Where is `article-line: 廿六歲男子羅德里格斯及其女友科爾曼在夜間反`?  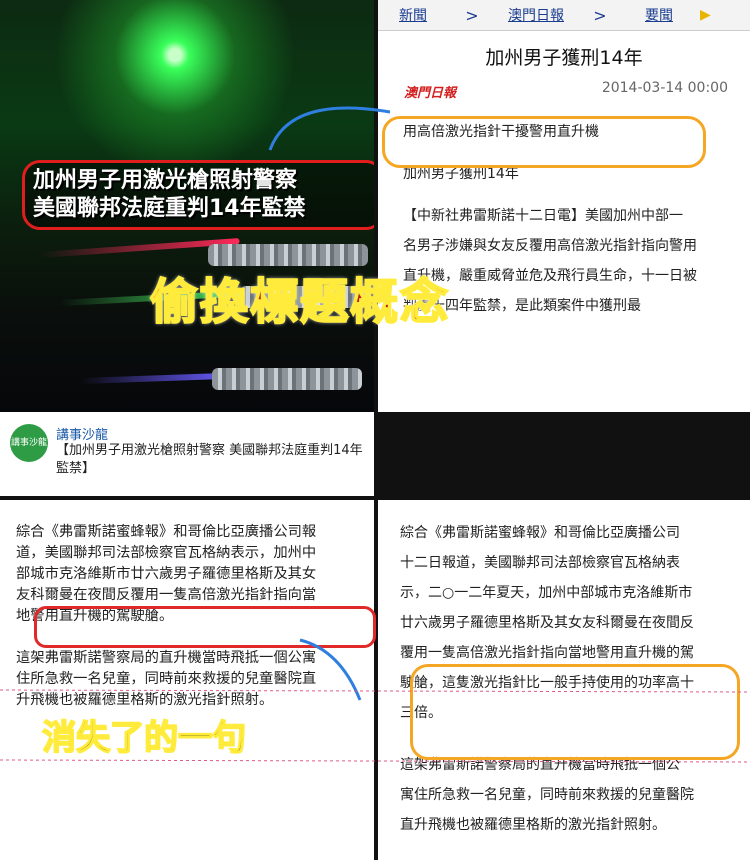 article-line: 廿六歲男子羅德里格斯及其女友科爾曼在夜間反 is located at coordinates (547, 623).